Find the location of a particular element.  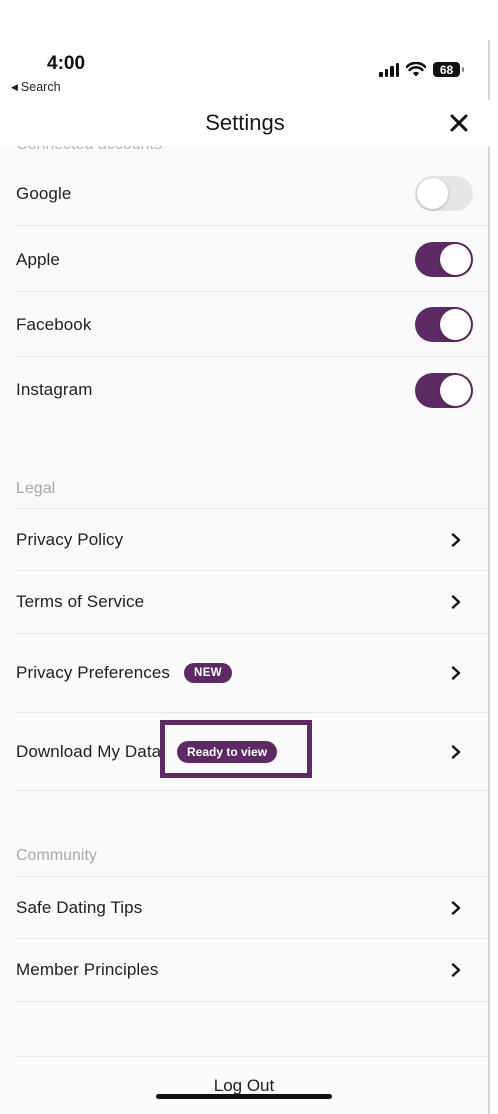

close-icon is located at coordinates (459, 123).